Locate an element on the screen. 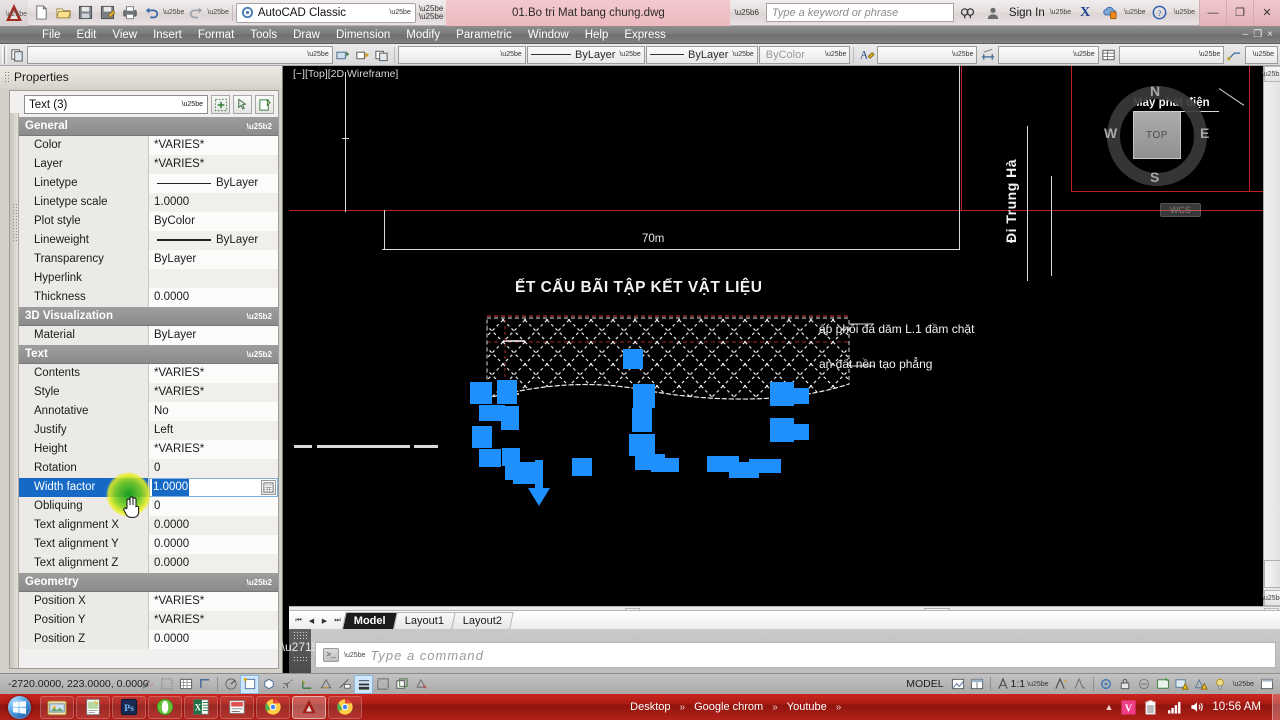 The image size is (1280, 720). volume-tray-icon is located at coordinates (1197, 707).